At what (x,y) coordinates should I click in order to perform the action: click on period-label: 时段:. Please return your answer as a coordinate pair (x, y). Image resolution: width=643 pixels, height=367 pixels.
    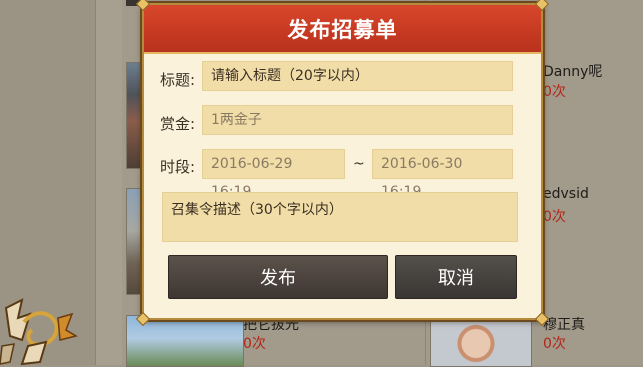
    Looking at the image, I should click on (178, 167).